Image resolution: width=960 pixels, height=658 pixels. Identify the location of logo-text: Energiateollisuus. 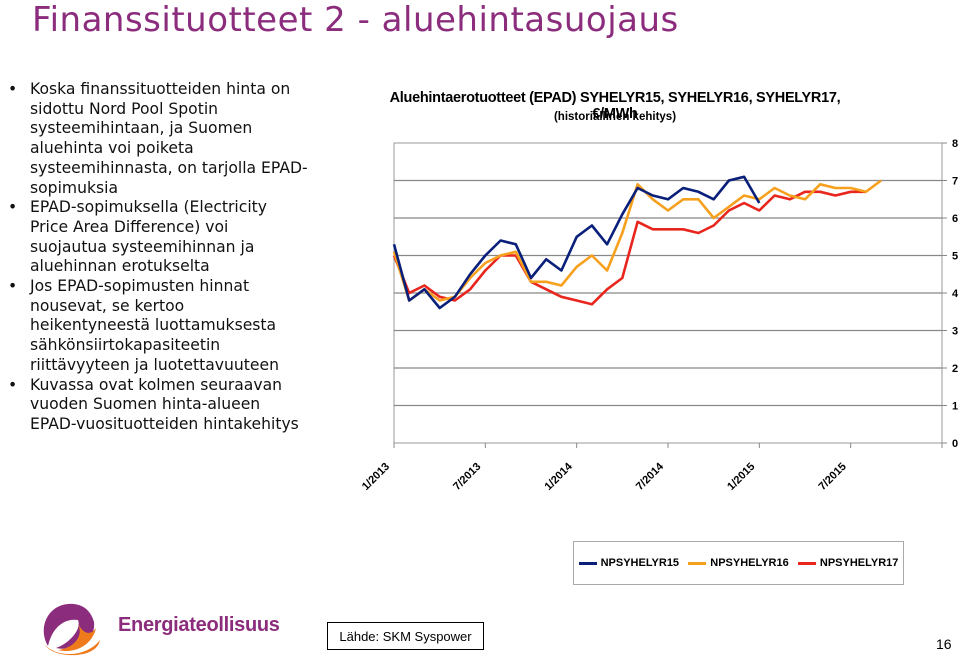
(199, 625).